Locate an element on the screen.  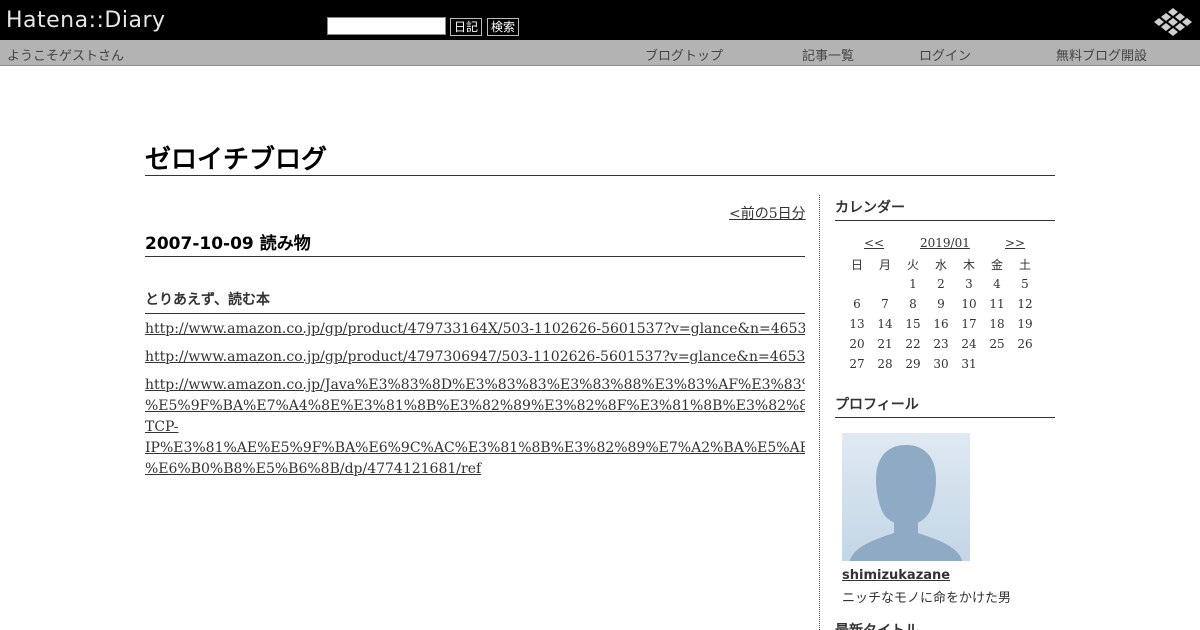
calendar-day: 15 is located at coordinates (913, 324).